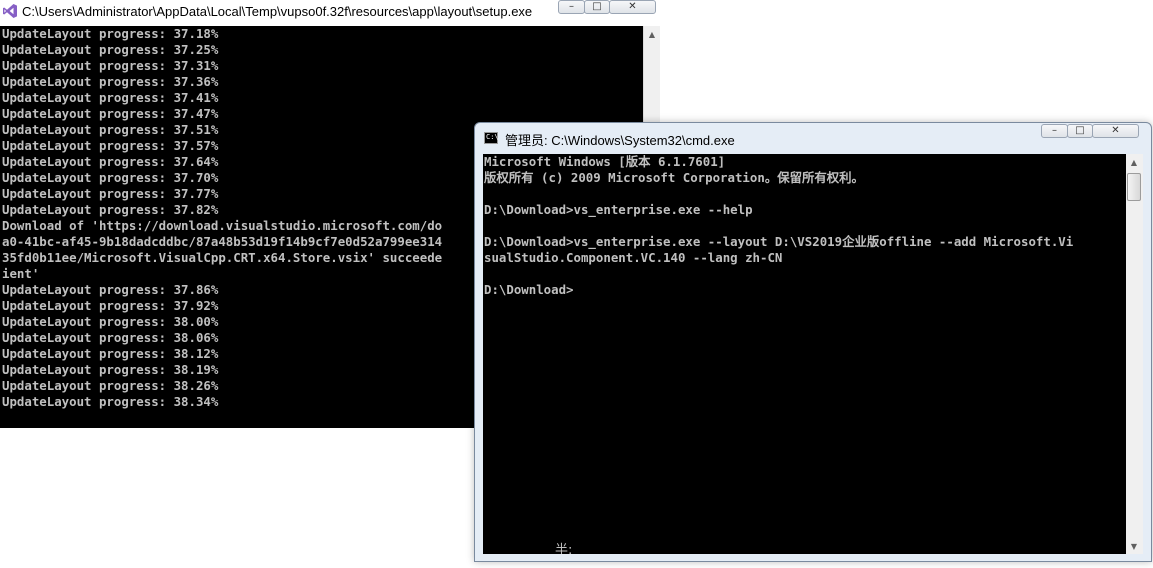  Describe the element at coordinates (1134, 354) in the screenshot. I see `cmd-console-scrollbar: ▲ ▼` at that location.